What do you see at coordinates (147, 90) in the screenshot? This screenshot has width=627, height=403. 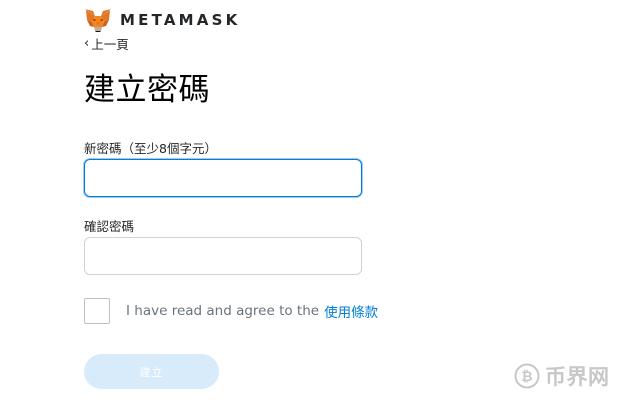 I see `page-title: 建立密碼` at bounding box center [147, 90].